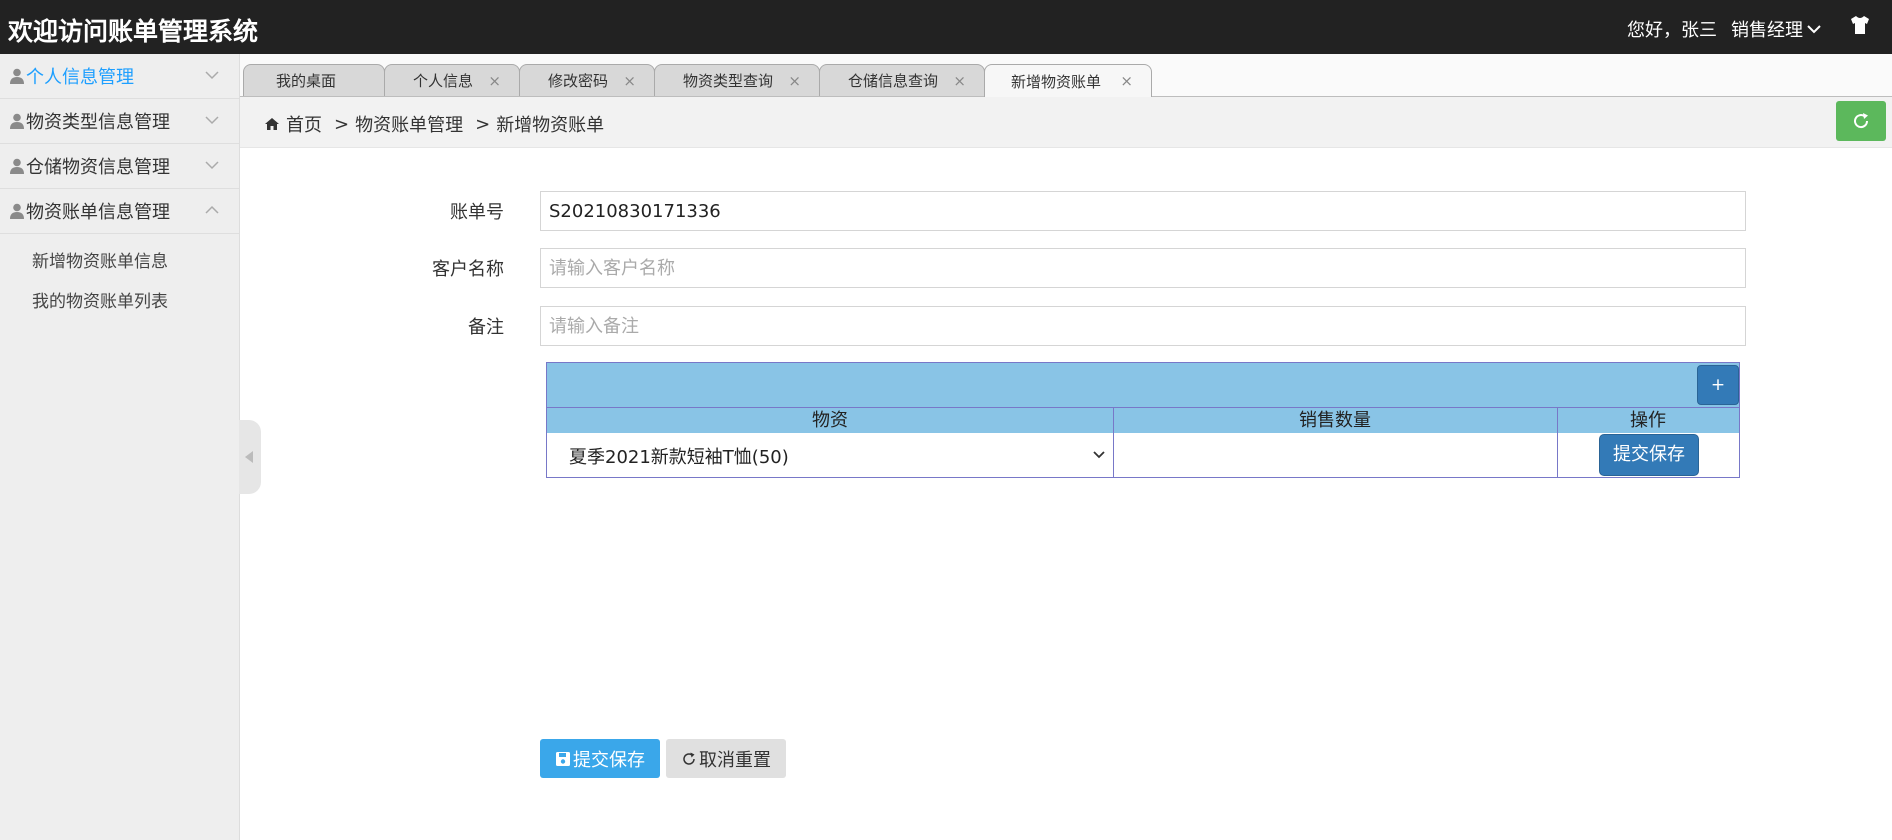 This screenshot has width=1892, height=840. I want to click on bill-no-label: 账单号, so click(477, 212).